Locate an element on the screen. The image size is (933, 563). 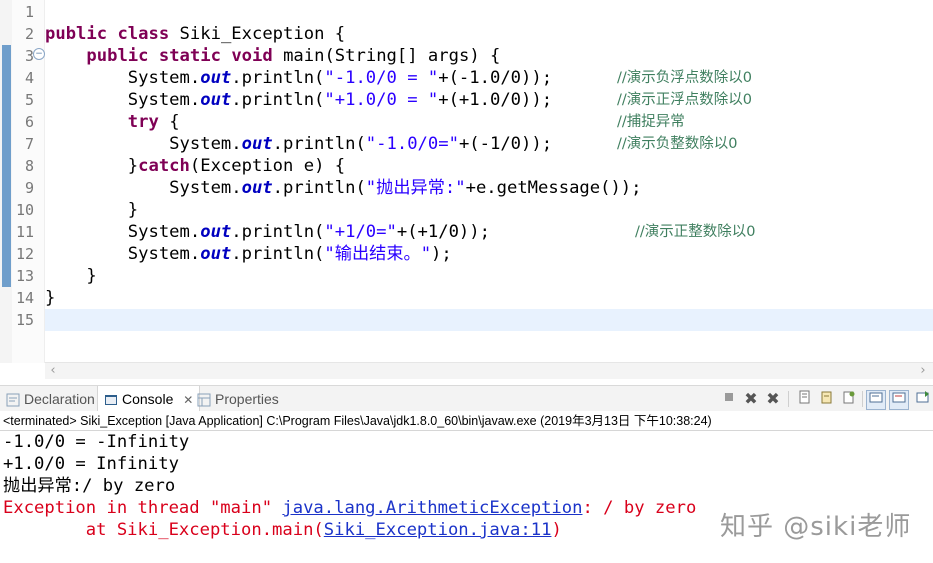
tab-declaration: Declaration is located at coordinates (50, 399).